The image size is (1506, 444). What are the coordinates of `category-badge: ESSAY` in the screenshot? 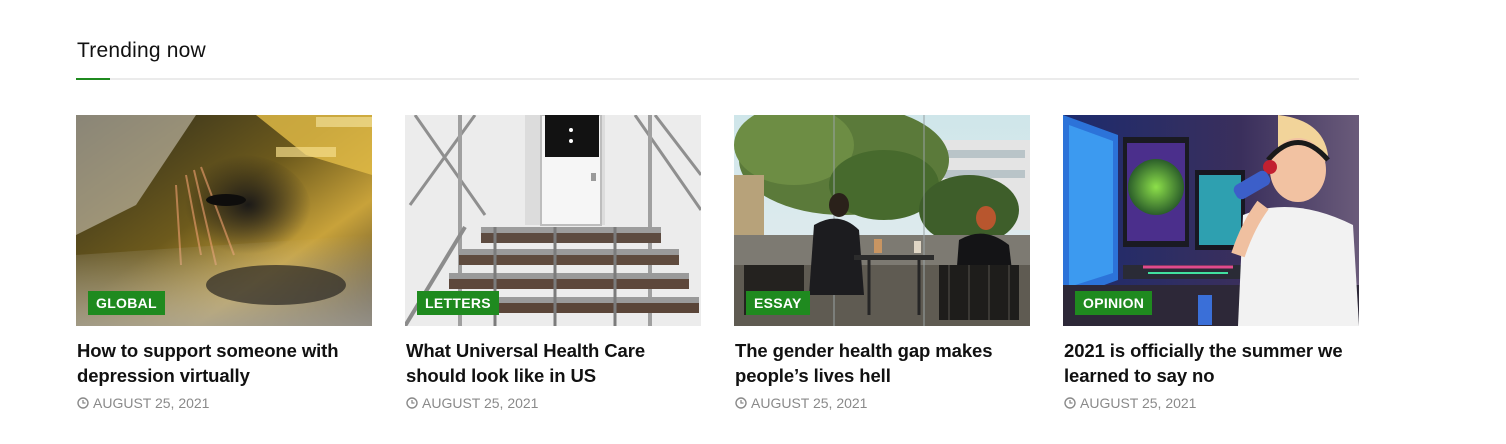 It's located at (778, 303).